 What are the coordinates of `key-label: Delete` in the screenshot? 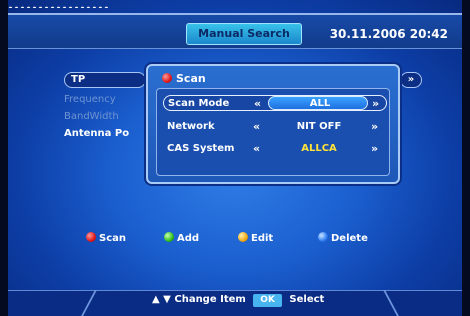 It's located at (349, 238).